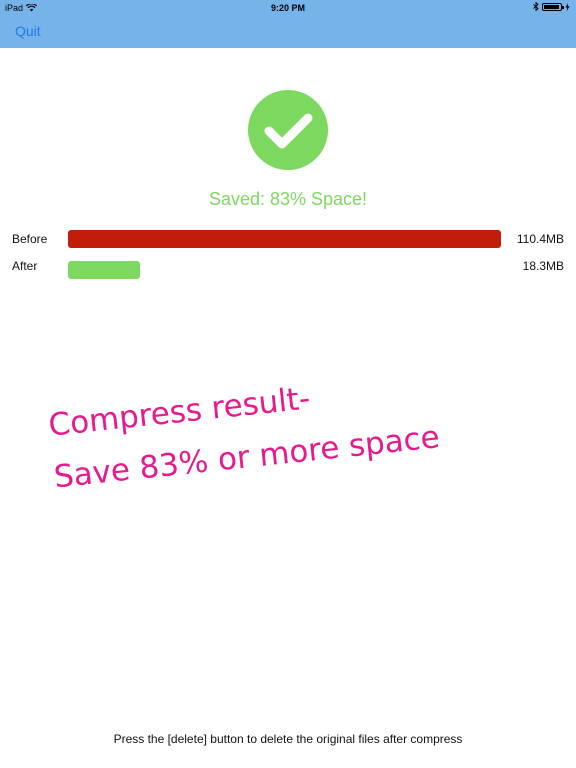 This screenshot has width=576, height=768. I want to click on saved-percentage-text: Saved: 83% Space!, so click(288, 199).